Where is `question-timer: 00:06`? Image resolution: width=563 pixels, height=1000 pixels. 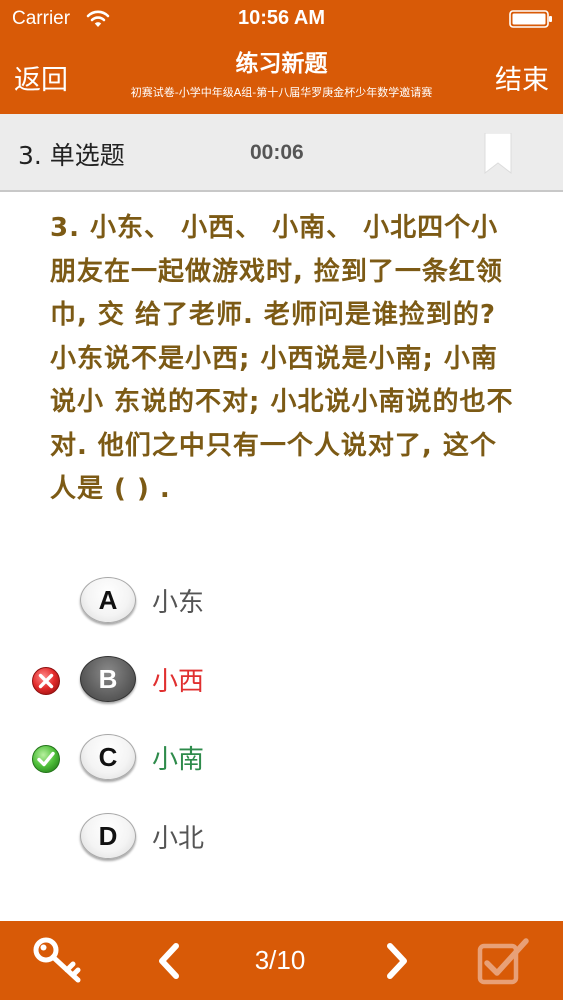
question-timer: 00:06 is located at coordinates (277, 152).